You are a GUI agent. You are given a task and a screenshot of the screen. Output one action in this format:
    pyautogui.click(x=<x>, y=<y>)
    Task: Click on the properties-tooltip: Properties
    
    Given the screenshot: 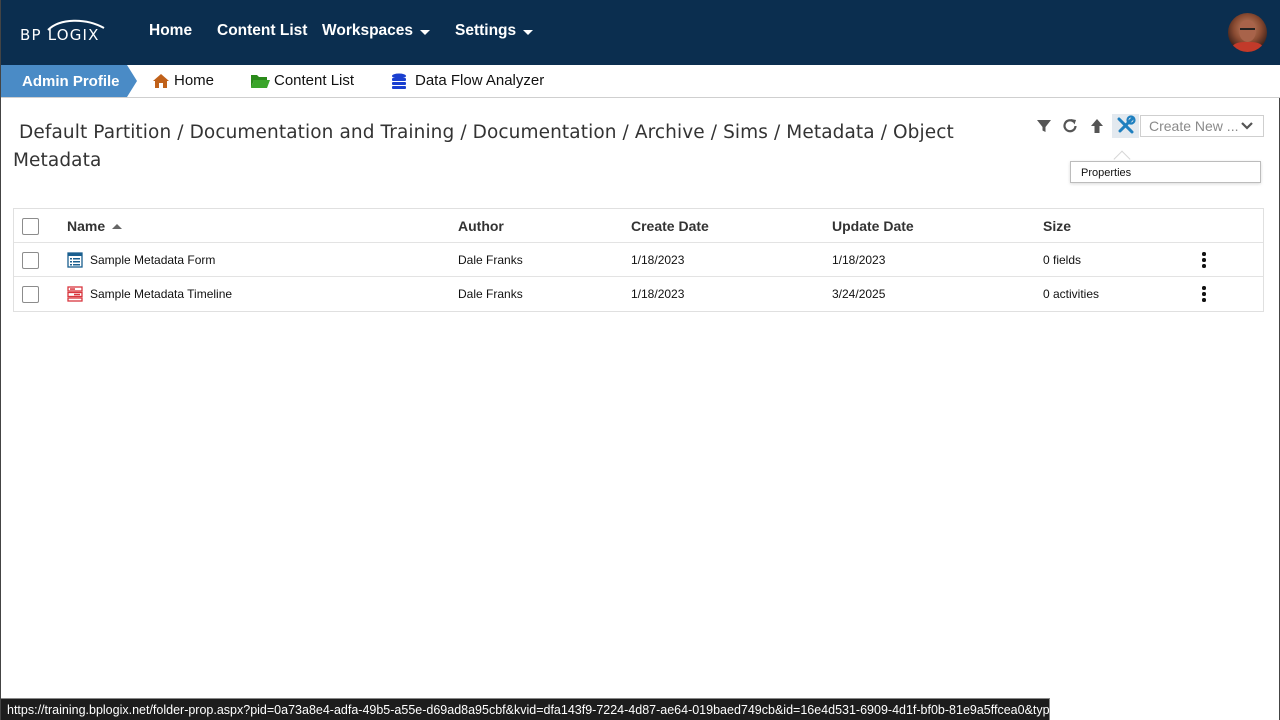 What is the action you would take?
    pyautogui.click(x=1165, y=172)
    